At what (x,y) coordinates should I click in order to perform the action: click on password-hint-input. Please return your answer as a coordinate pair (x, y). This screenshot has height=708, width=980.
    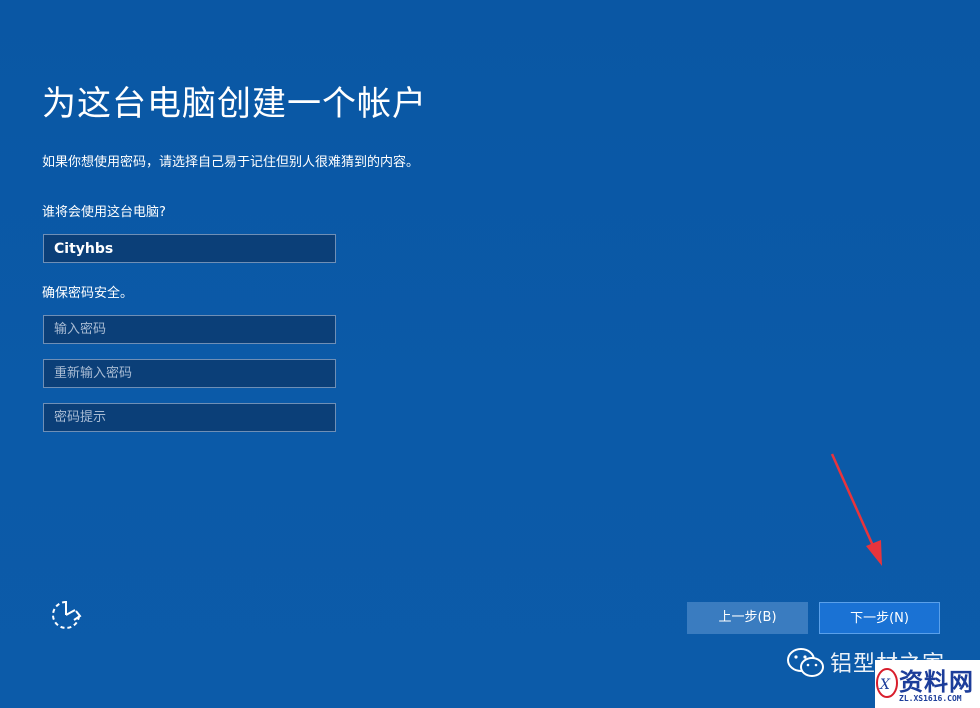
    Looking at the image, I should click on (189, 417).